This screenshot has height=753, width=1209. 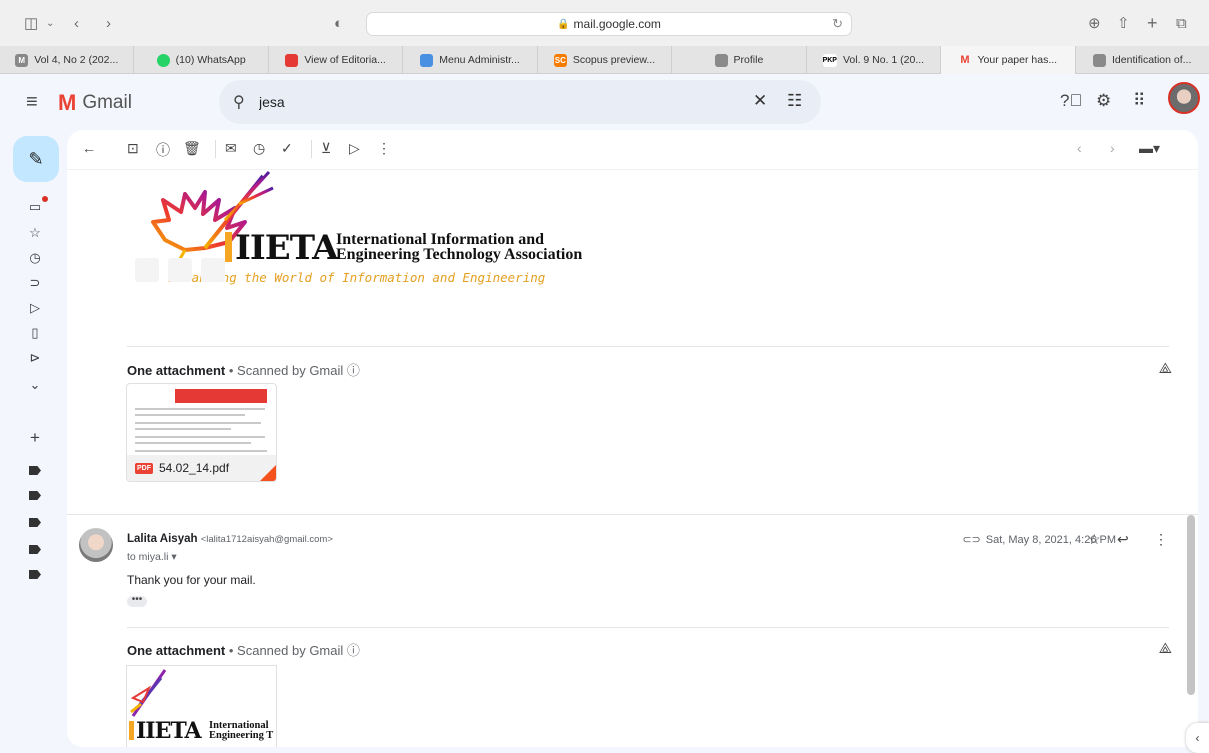 I want to click on tab-label: (10) WhatsApp, so click(x=210, y=60).